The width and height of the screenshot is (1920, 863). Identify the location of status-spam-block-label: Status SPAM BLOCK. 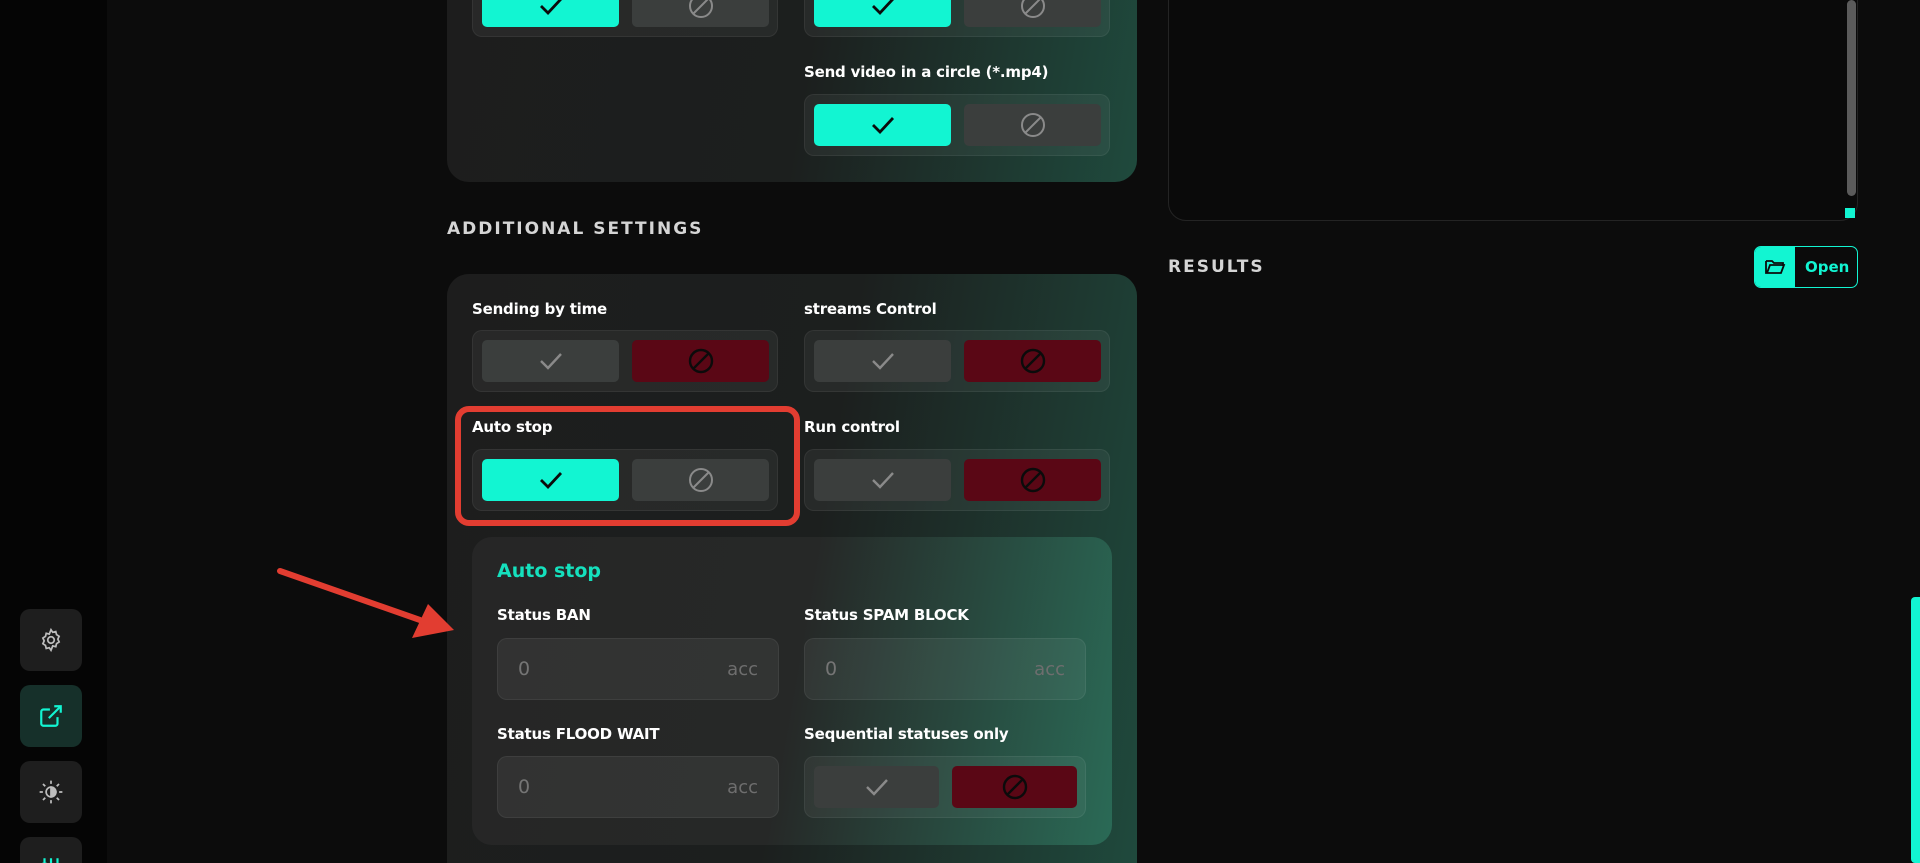
(886, 615).